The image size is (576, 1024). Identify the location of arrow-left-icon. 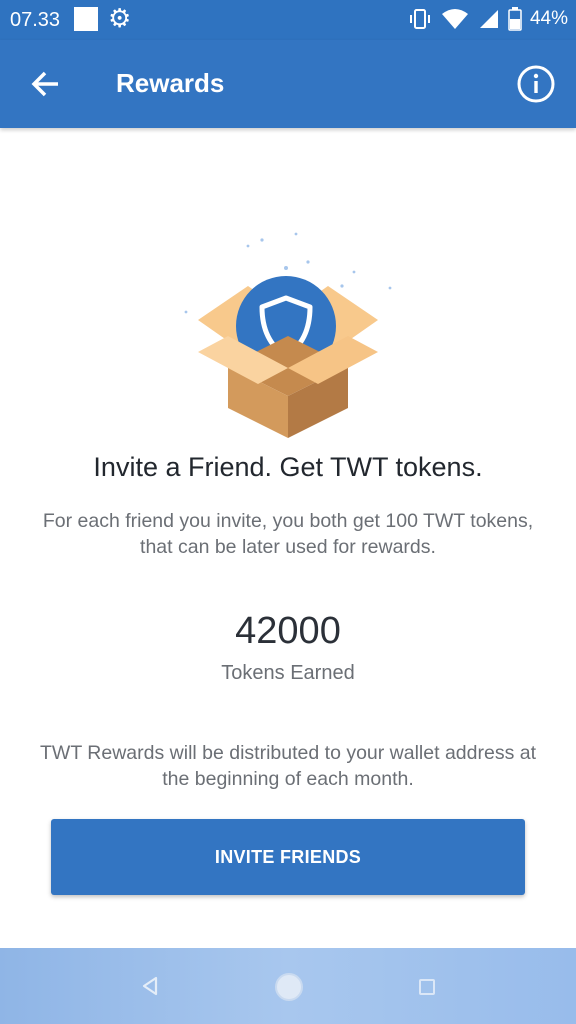
(44, 84).